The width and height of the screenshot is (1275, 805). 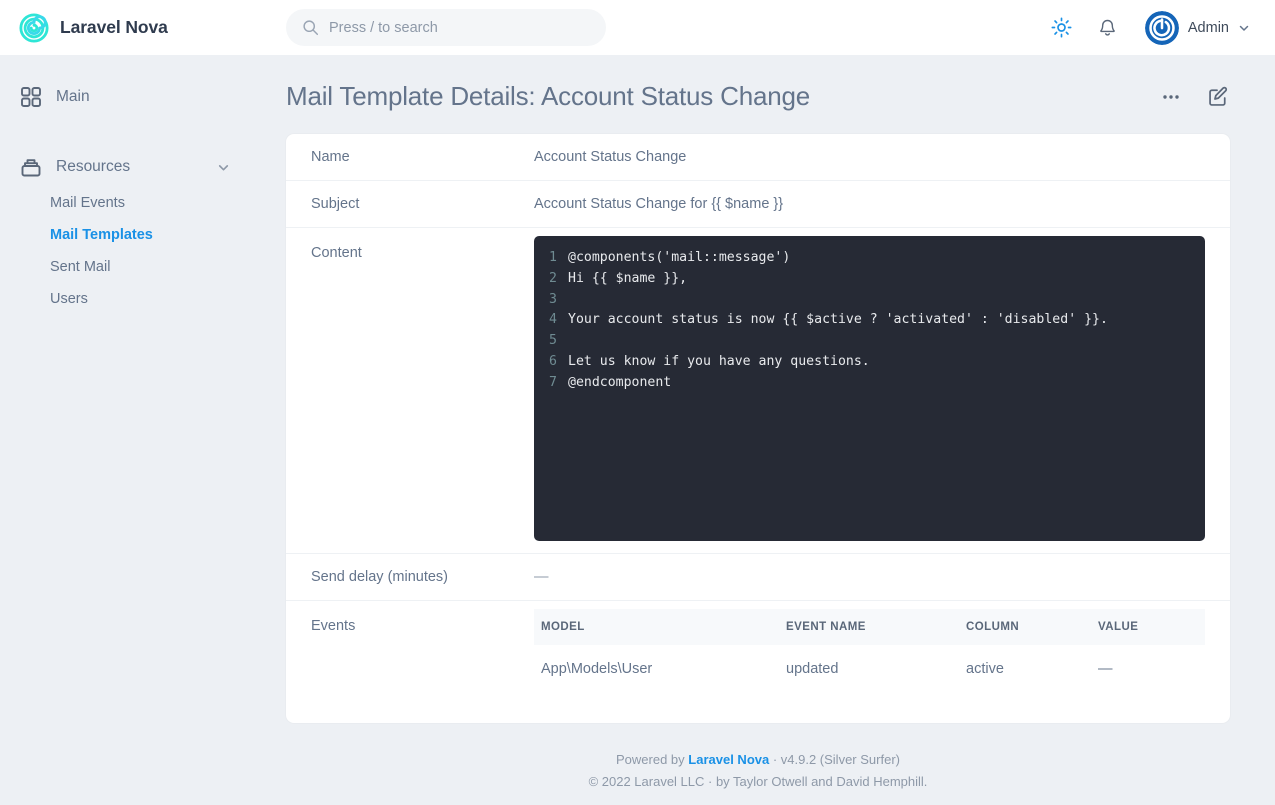 I want to click on code-line: 3, so click(x=869, y=300).